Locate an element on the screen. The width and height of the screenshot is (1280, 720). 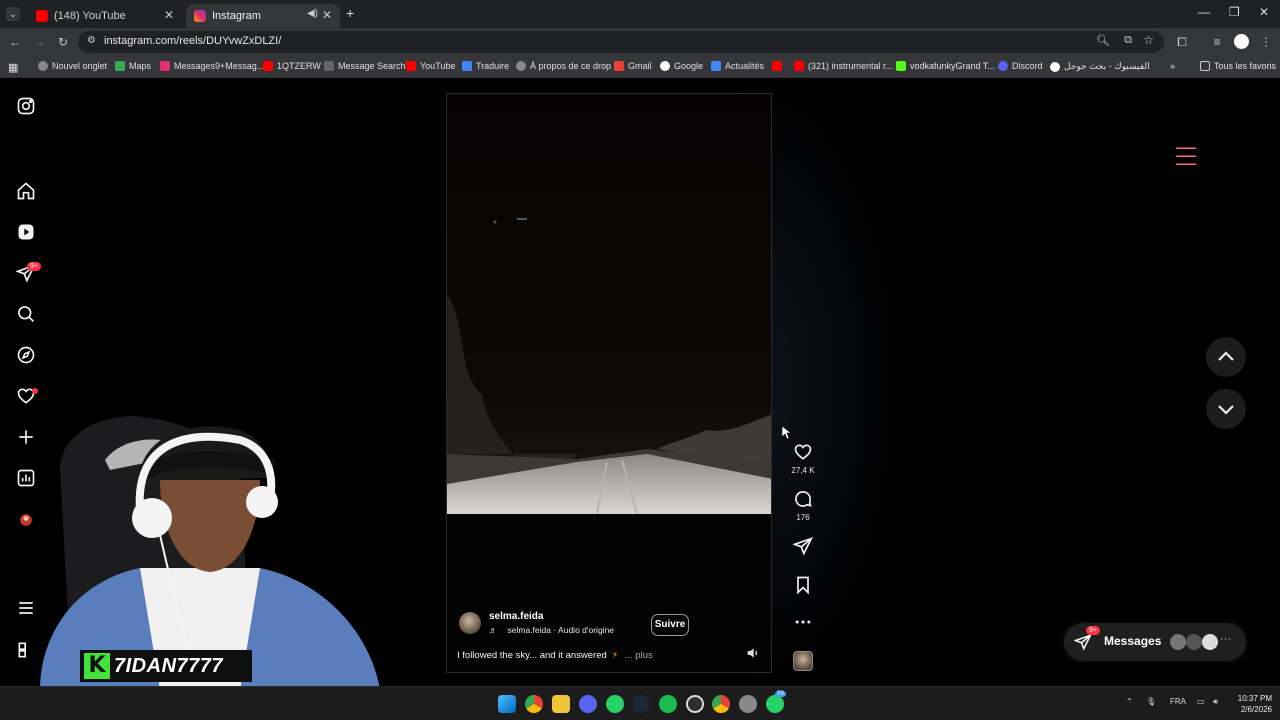
tab-search-button: ⌄ is located at coordinates (13, 14).